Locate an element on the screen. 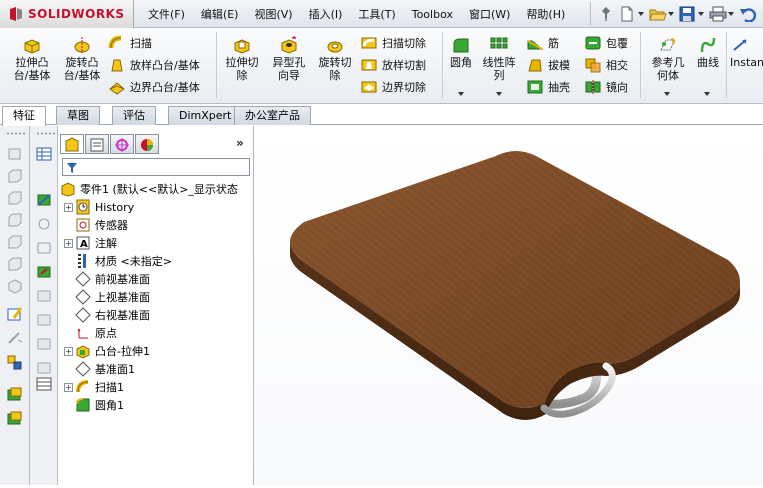  grid-icon is located at coordinates (44, 248).